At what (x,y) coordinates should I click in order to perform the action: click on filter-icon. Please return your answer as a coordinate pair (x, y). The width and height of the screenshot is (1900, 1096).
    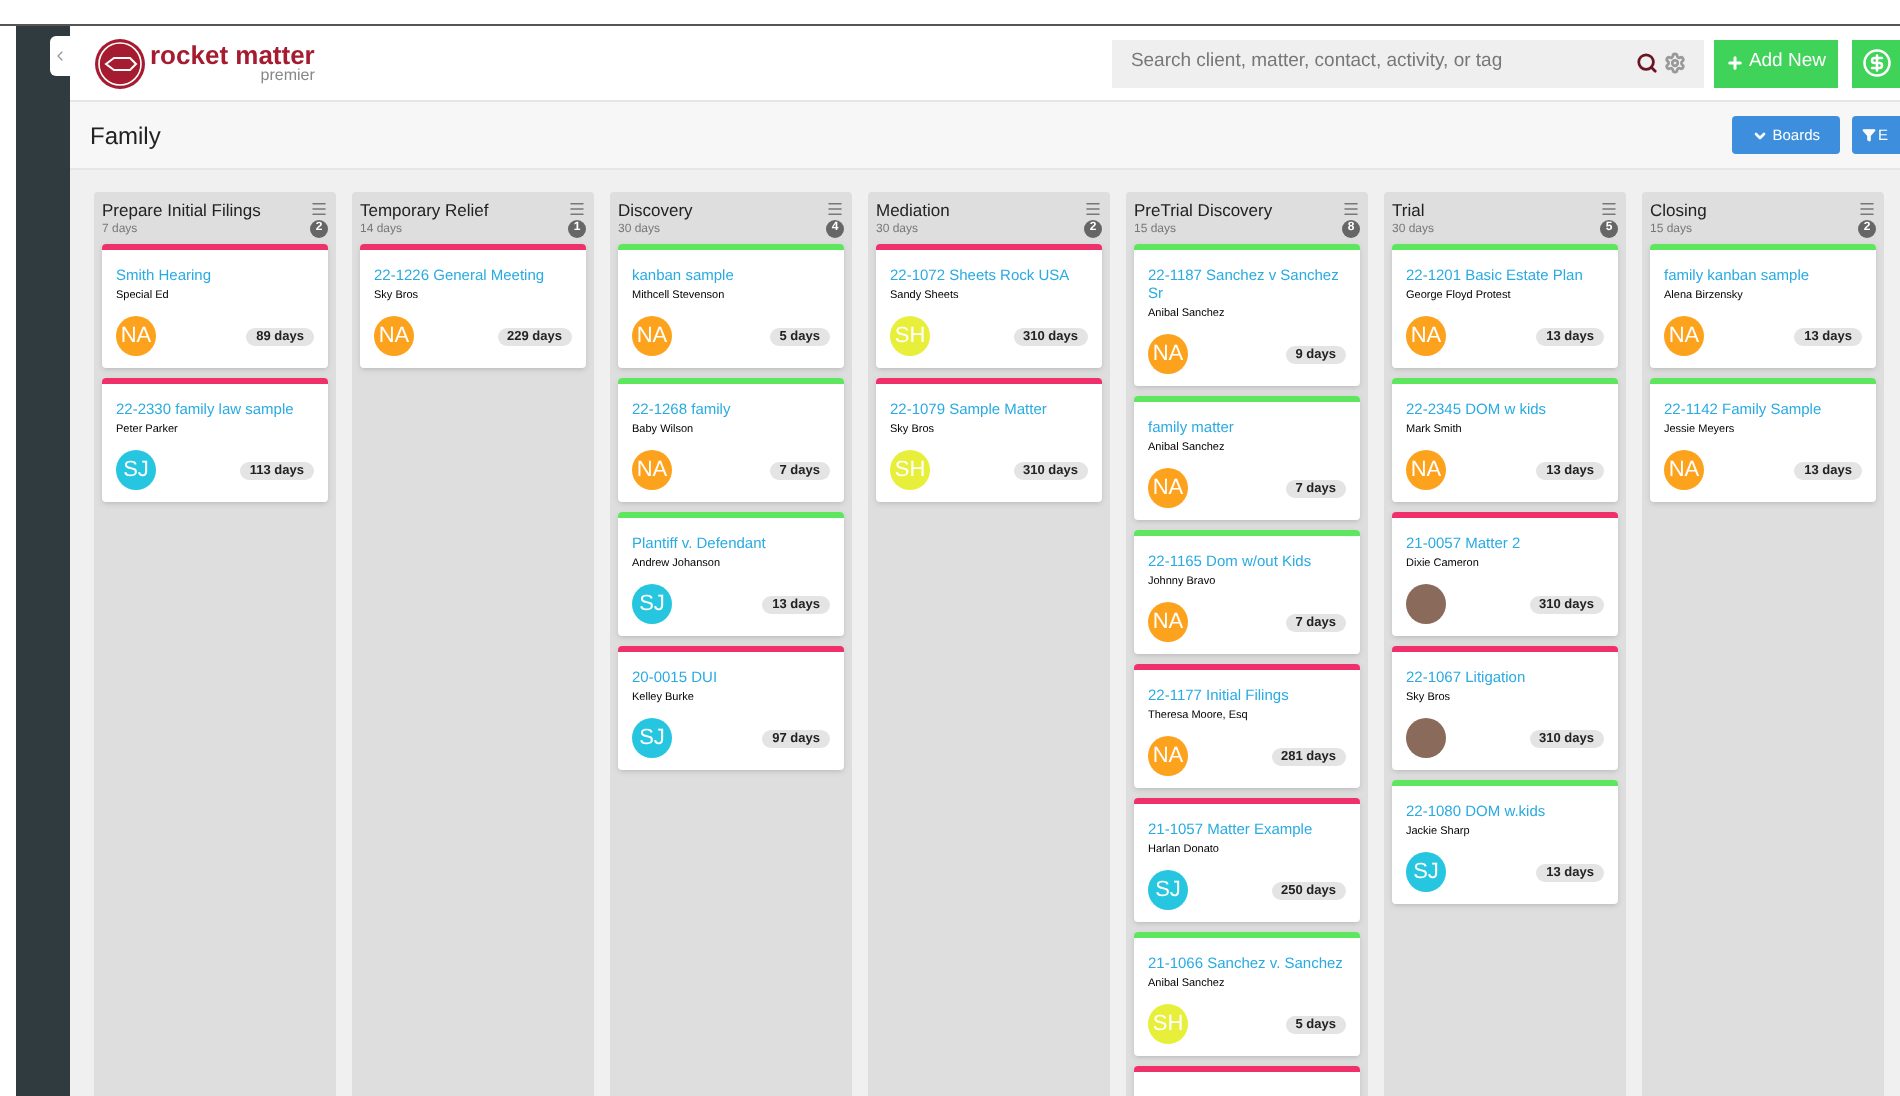
    Looking at the image, I should click on (1869, 135).